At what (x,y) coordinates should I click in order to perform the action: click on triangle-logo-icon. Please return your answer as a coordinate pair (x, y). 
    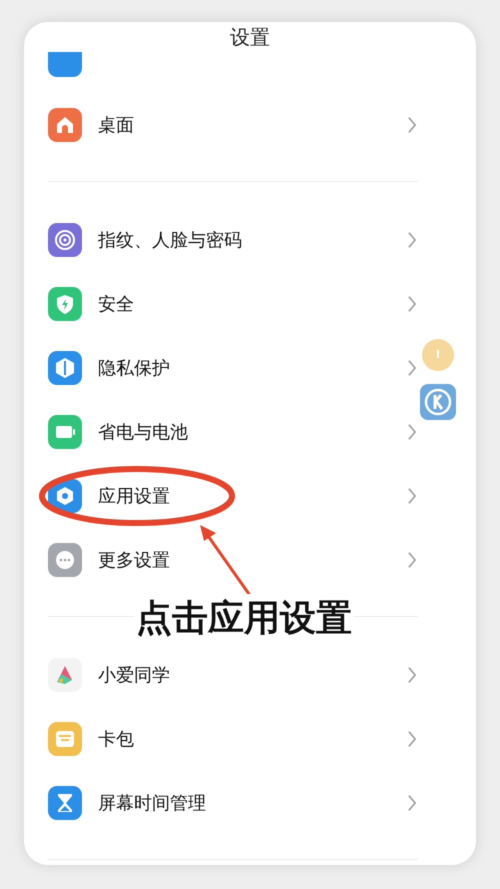
    Looking at the image, I should click on (65, 675).